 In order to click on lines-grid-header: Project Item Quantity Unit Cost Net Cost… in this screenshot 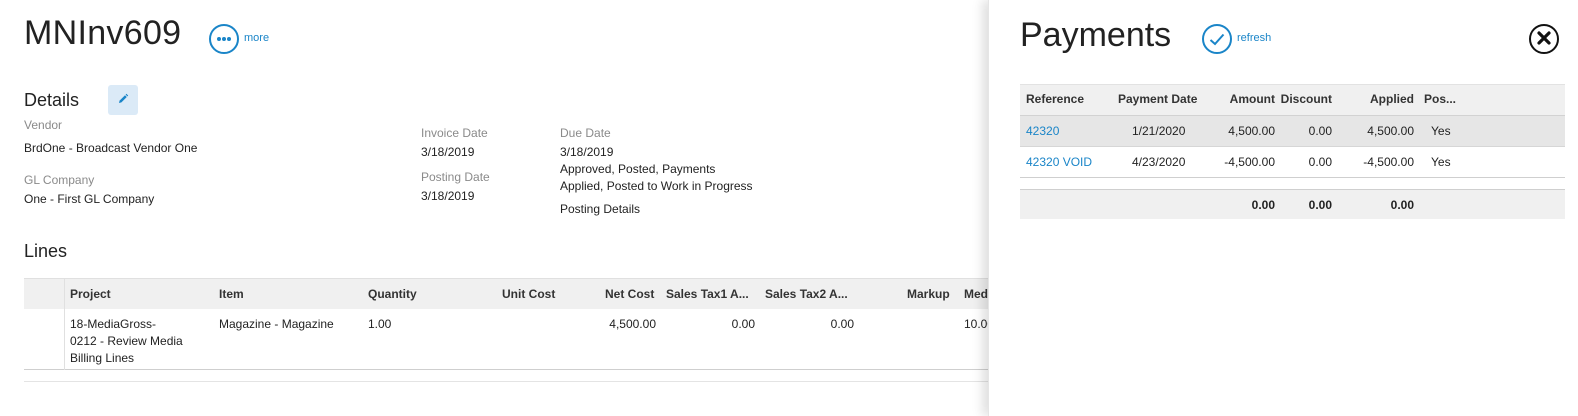, I will do `click(507, 293)`.